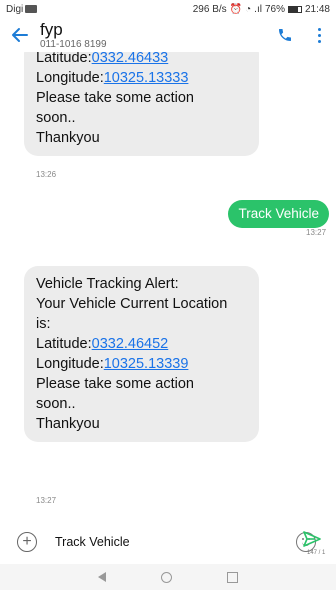  I want to click on compose-bar: + 147 / 1, so click(168, 542).